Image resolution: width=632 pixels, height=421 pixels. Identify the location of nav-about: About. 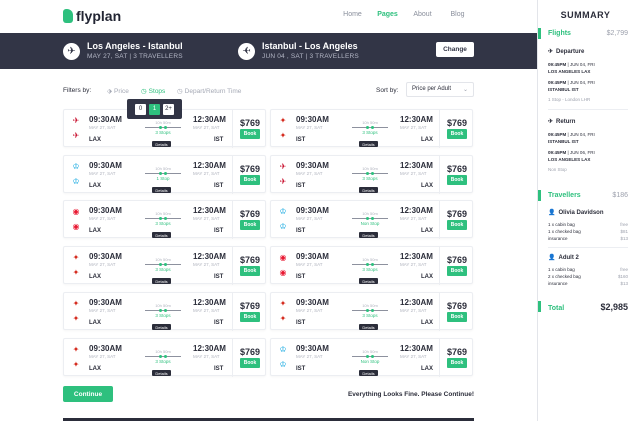
(422, 14).